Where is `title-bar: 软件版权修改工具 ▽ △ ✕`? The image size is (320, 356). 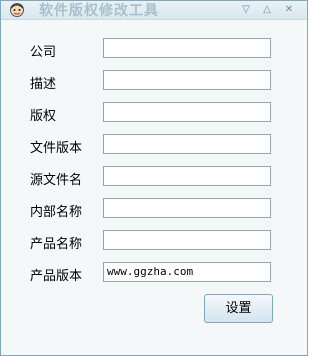 title-bar: 软件版权修改工具 ▽ △ ✕ is located at coordinates (154, 10).